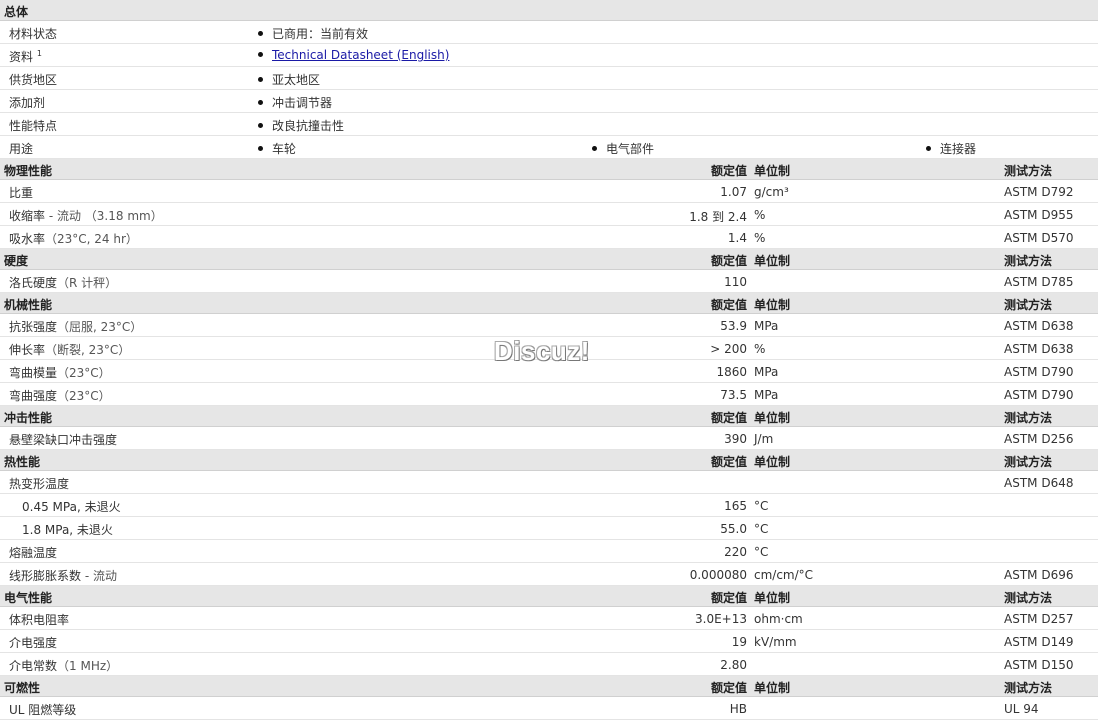 Image resolution: width=1098 pixels, height=720 pixels. I want to click on property-row: 弯曲强度（23°C） 73.5 MPa ASTM D790, so click(549, 394).